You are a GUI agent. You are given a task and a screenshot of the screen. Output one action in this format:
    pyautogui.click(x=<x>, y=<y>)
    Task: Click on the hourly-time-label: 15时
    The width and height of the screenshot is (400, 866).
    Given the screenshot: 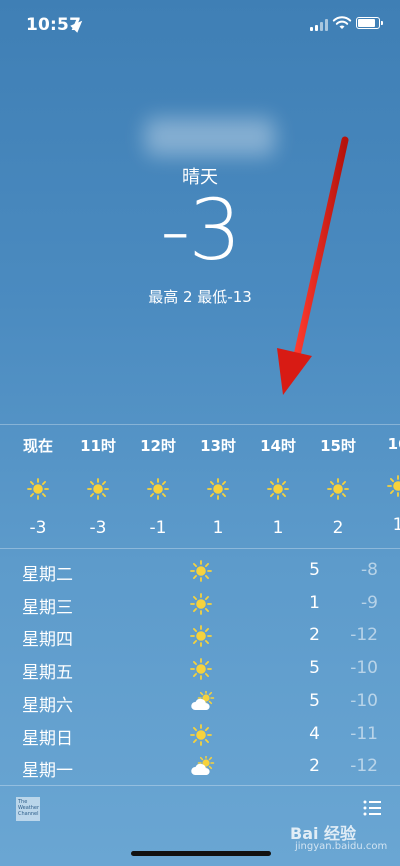 What is the action you would take?
    pyautogui.click(x=338, y=446)
    